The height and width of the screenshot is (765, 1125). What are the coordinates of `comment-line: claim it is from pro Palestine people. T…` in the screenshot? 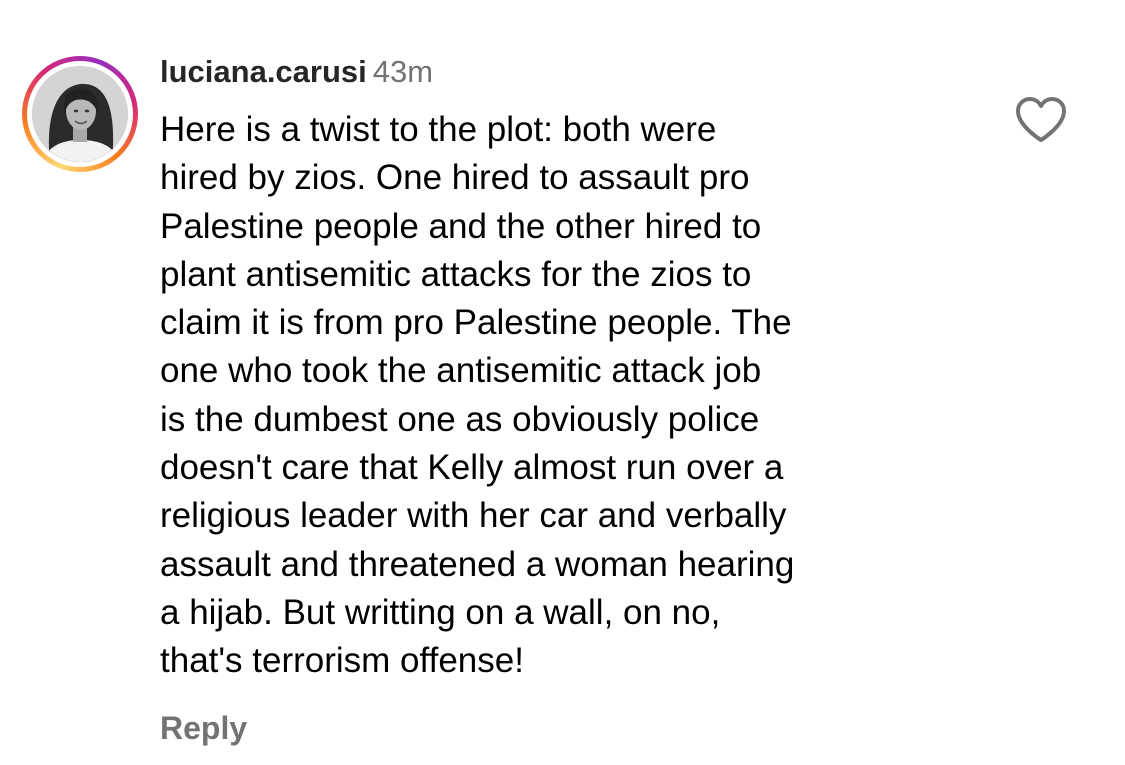 It's located at (476, 323).